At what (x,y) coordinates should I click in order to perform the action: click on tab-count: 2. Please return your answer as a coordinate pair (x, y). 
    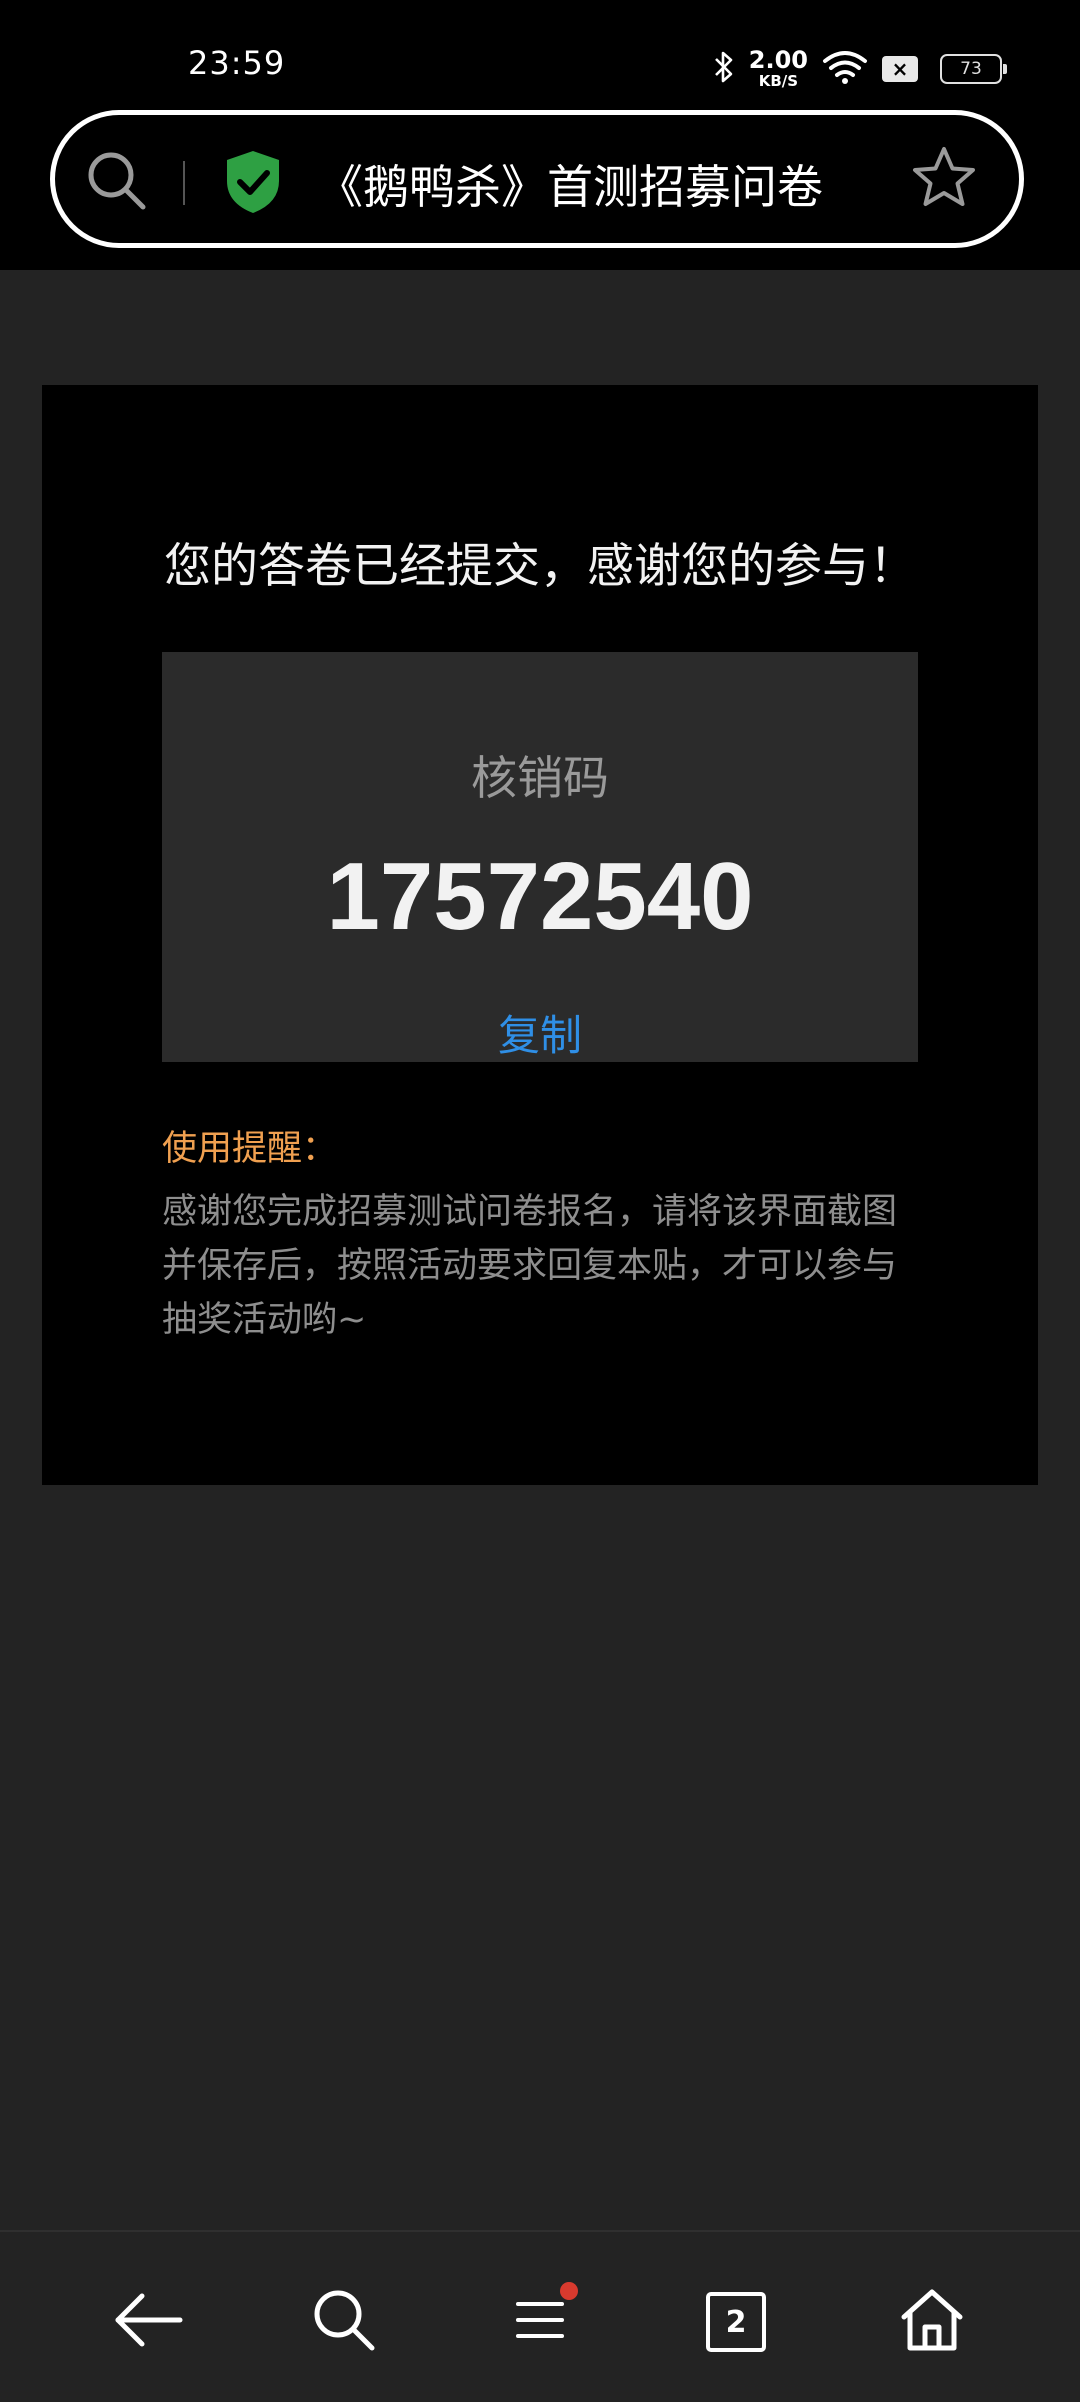
    Looking at the image, I should click on (736, 2322).